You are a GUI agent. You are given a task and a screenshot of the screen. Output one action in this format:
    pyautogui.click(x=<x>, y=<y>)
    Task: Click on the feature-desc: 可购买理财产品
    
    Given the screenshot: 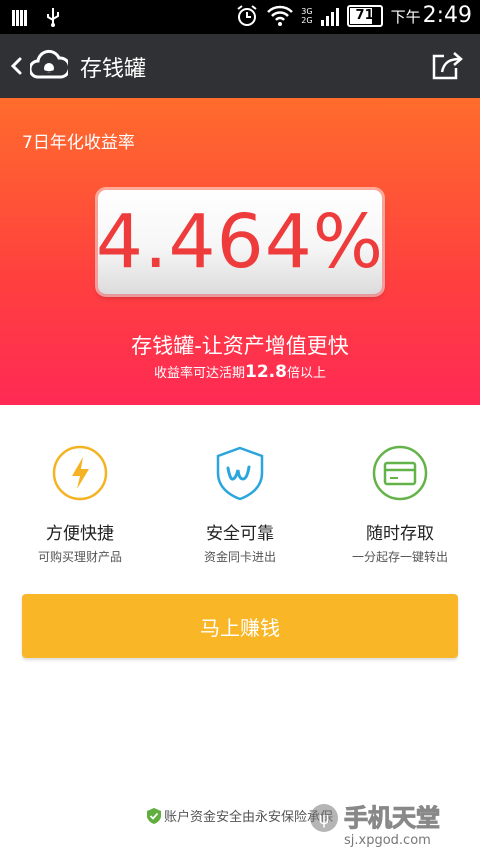 What is the action you would take?
    pyautogui.click(x=79, y=557)
    